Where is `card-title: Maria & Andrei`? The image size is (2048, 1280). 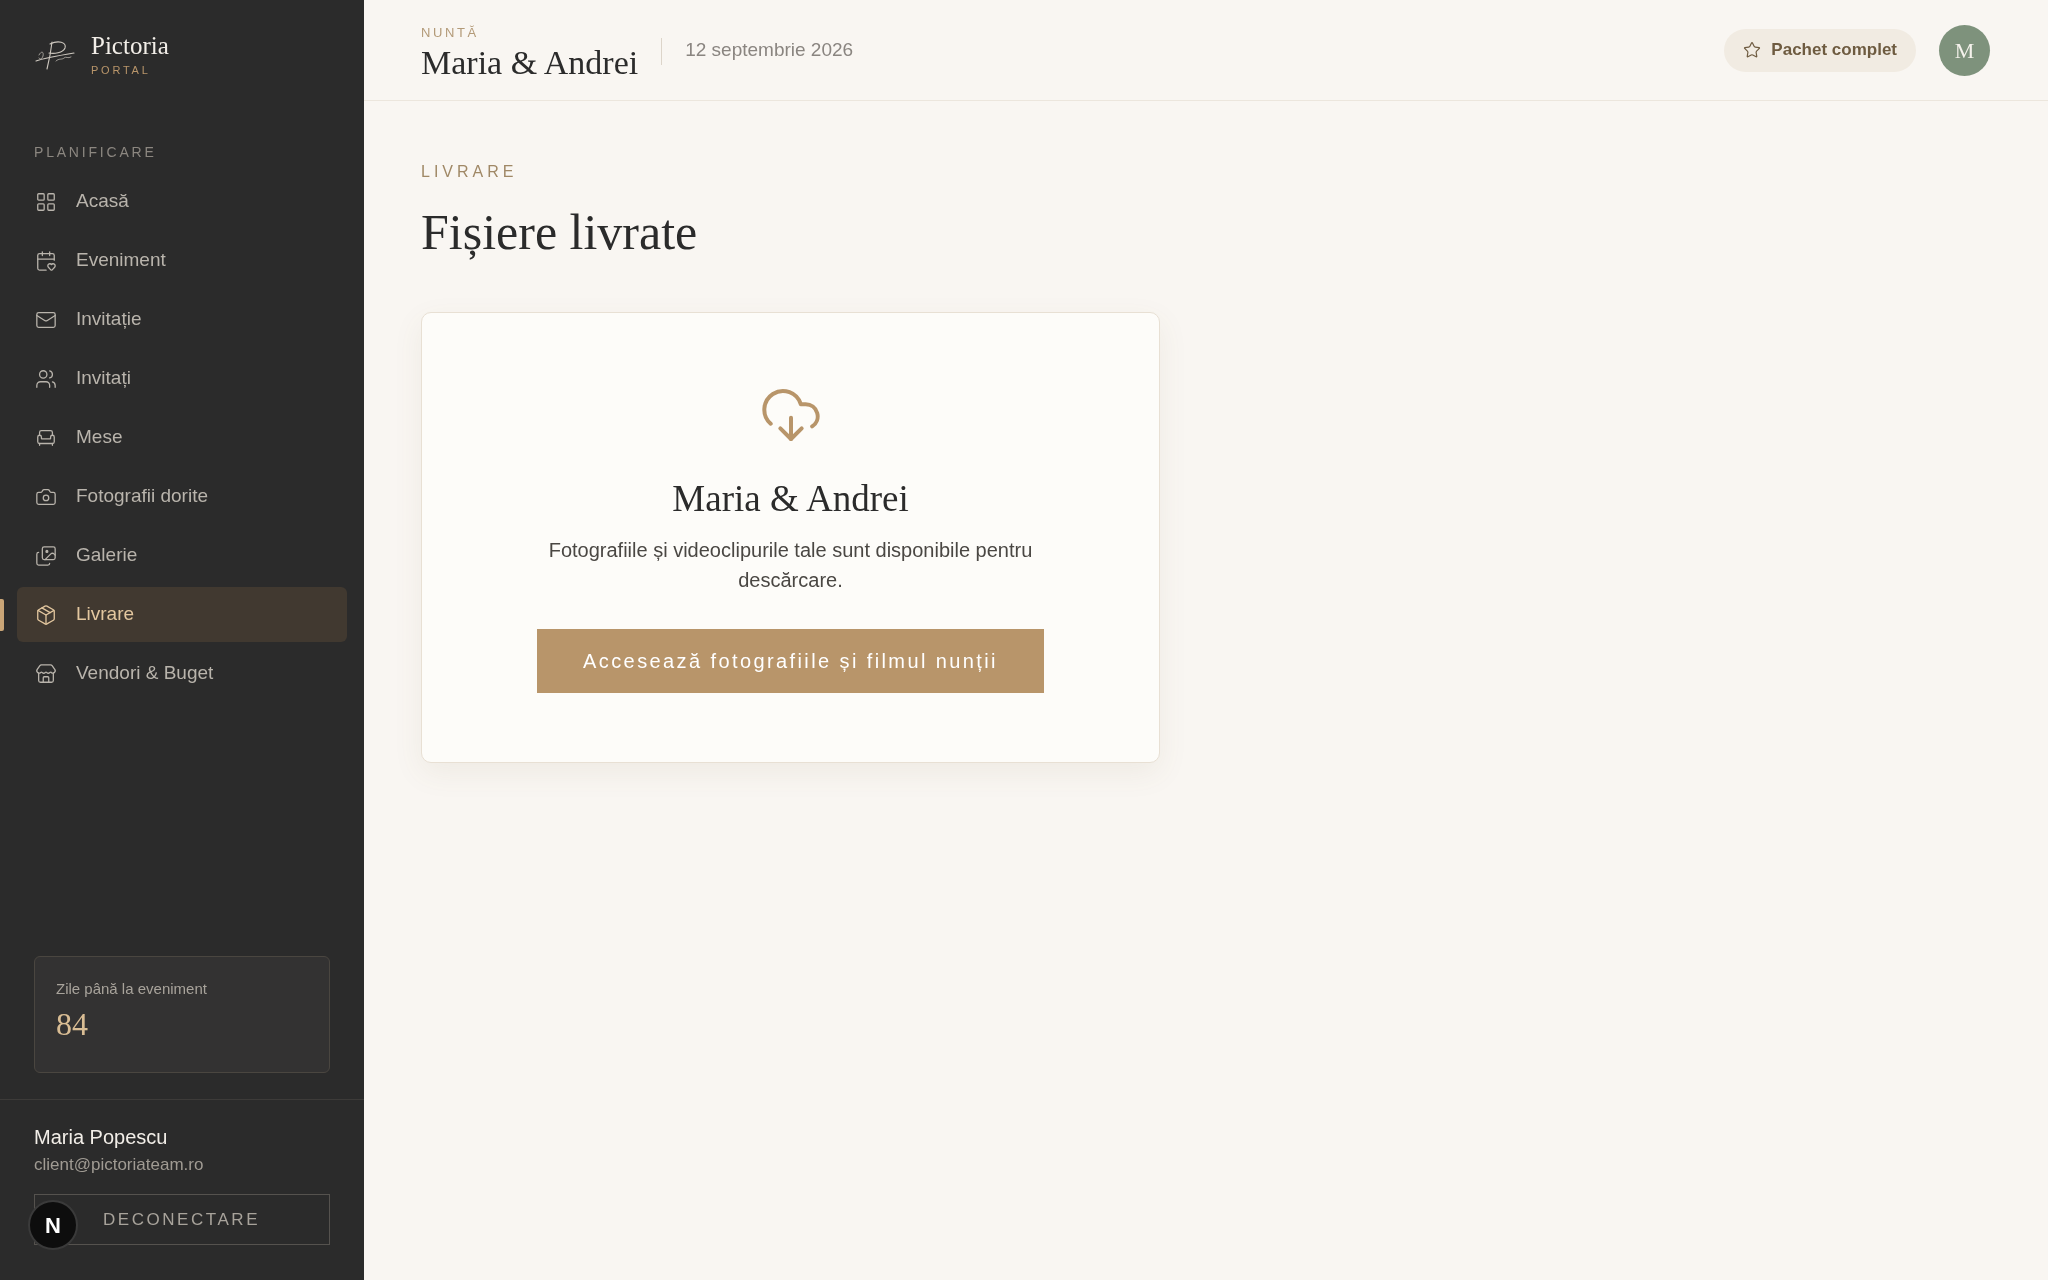 card-title: Maria & Andrei is located at coordinates (790, 499).